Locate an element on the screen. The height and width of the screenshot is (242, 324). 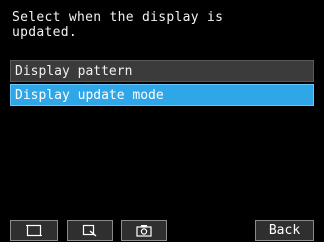
frame-button is located at coordinates (34, 230).